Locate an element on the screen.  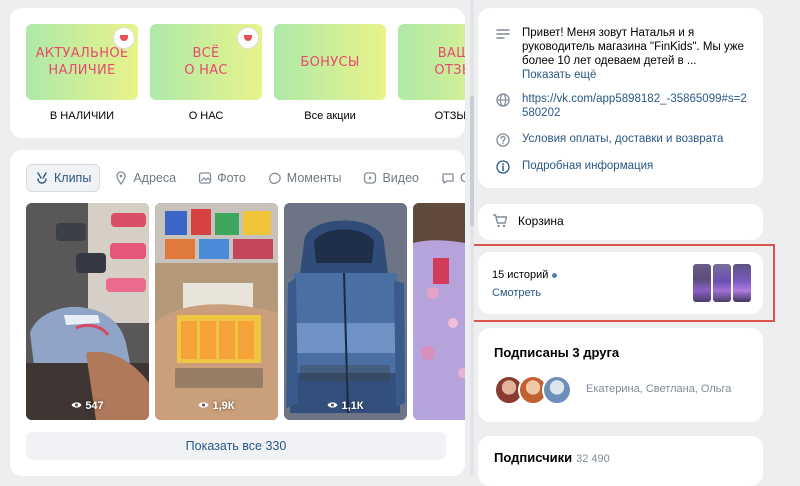
tab-photos: Фото is located at coordinates (222, 178).